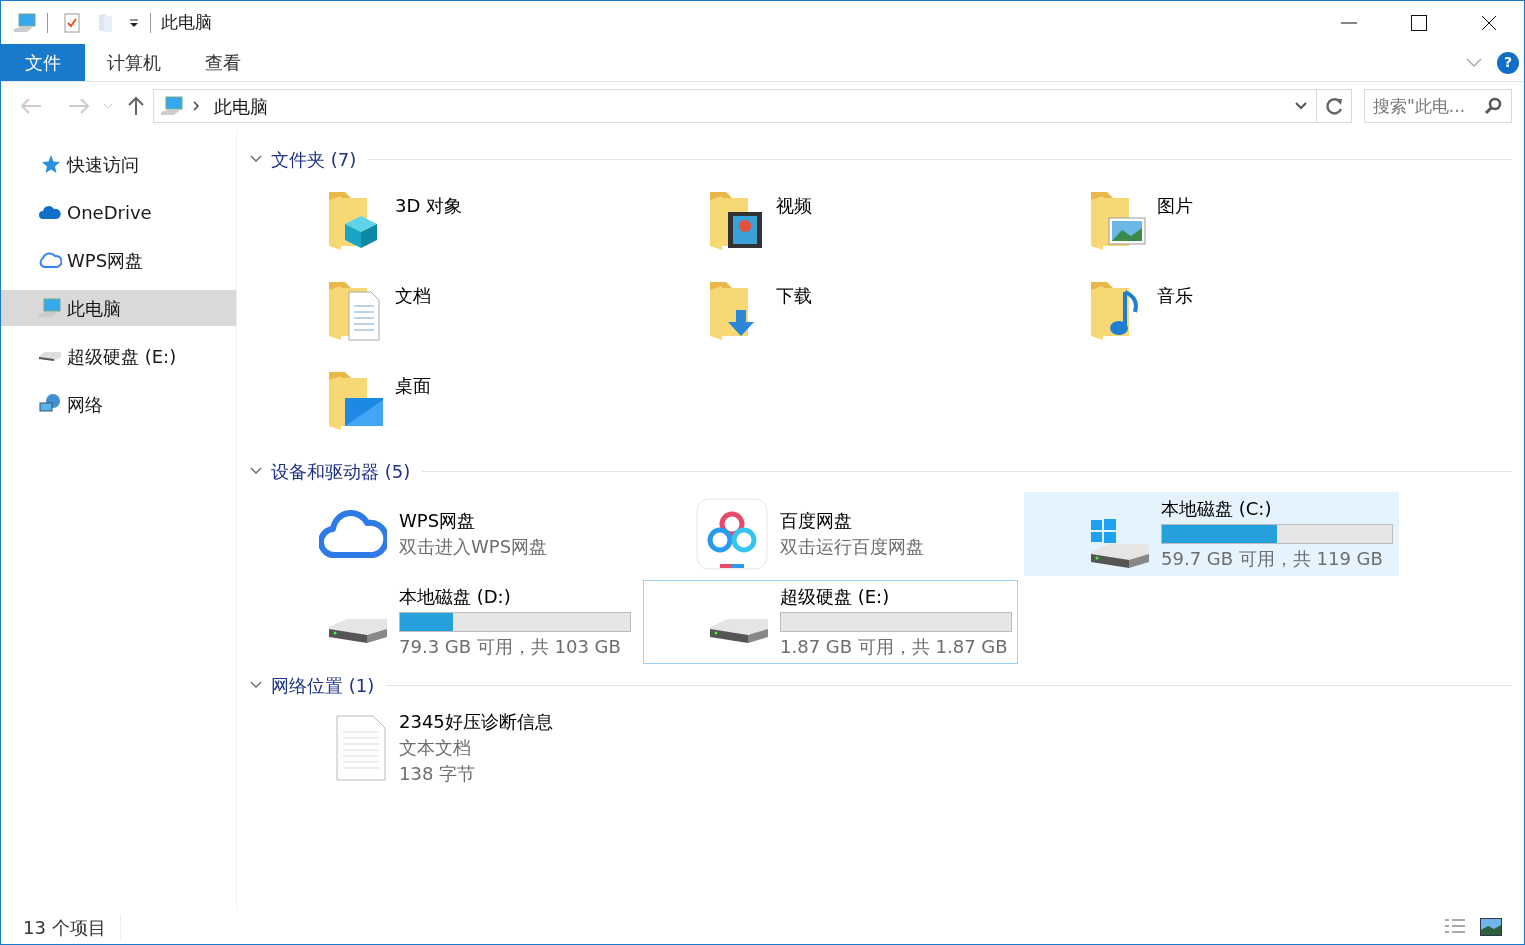 The width and height of the screenshot is (1525, 945). Describe the element at coordinates (830, 534) in the screenshot. I see `drive-tile: 百度网盘 双击运行百度网盘` at that location.